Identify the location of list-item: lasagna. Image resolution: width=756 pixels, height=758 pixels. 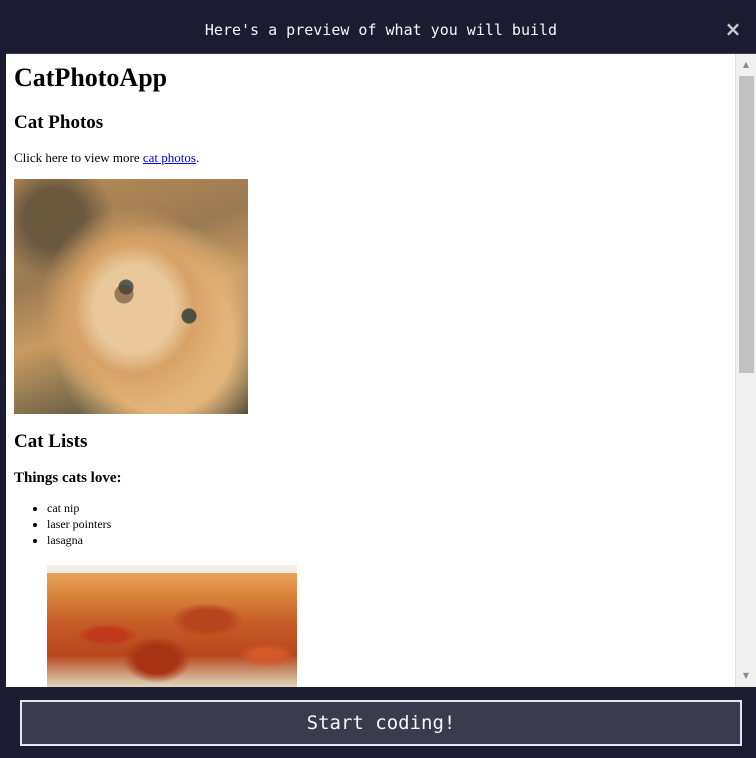
(79, 540).